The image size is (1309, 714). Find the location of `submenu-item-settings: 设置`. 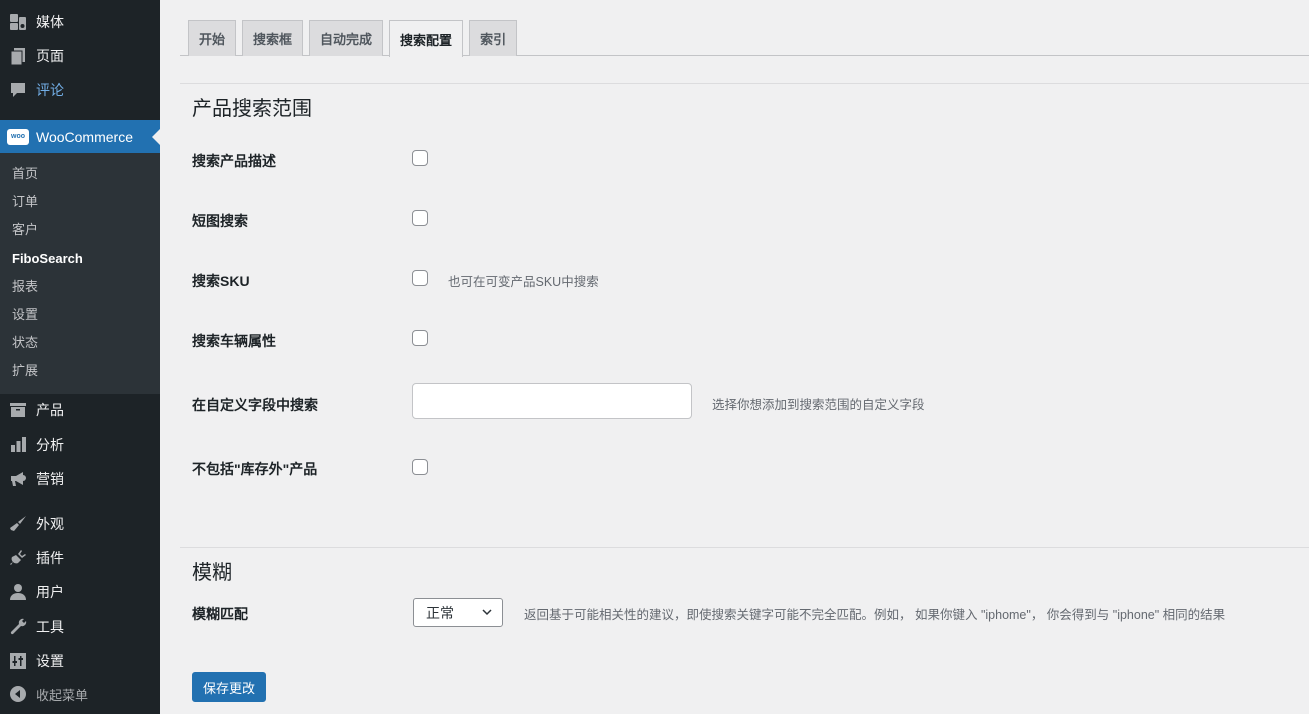

submenu-item-settings: 设置 is located at coordinates (80, 315).